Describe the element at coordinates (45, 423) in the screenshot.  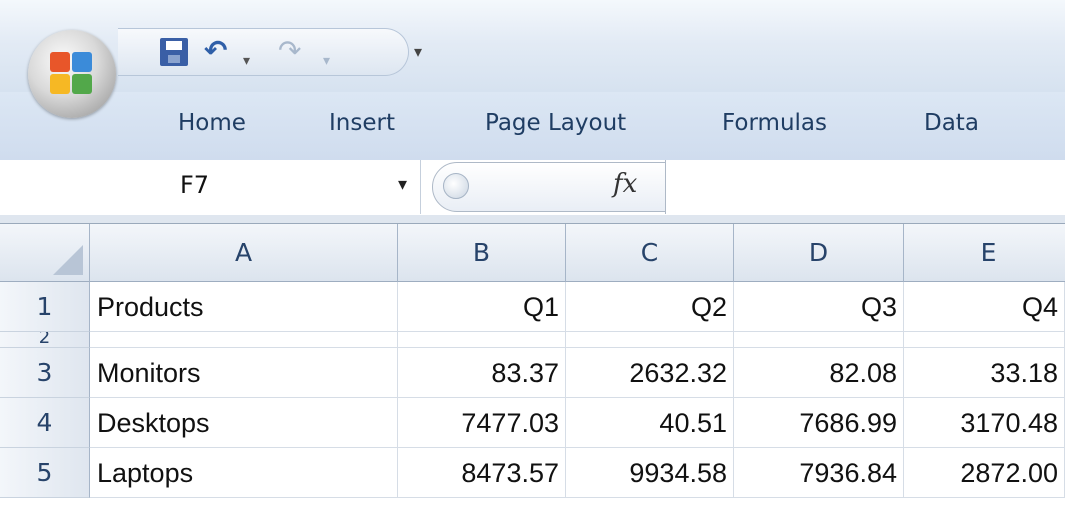
I see `row-header: 4` at that location.